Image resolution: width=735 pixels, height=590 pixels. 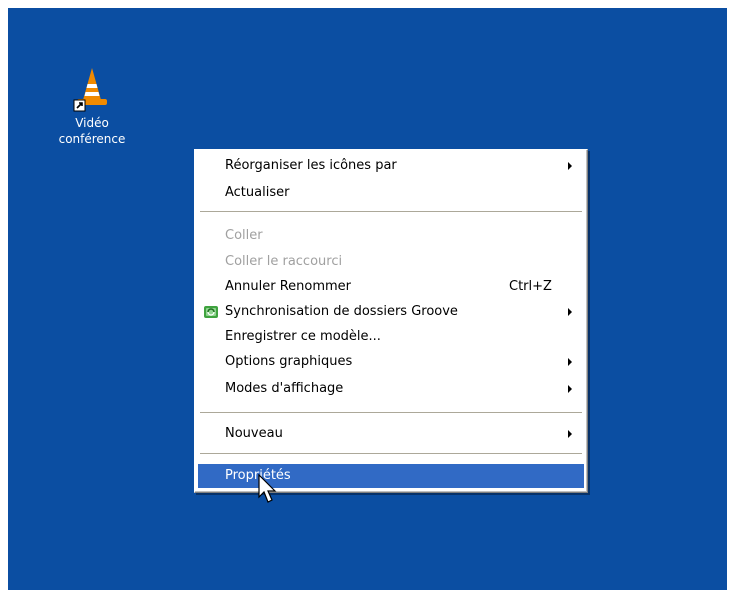 What do you see at coordinates (254, 433) in the screenshot?
I see `menu-item-label: Nouveau` at bounding box center [254, 433].